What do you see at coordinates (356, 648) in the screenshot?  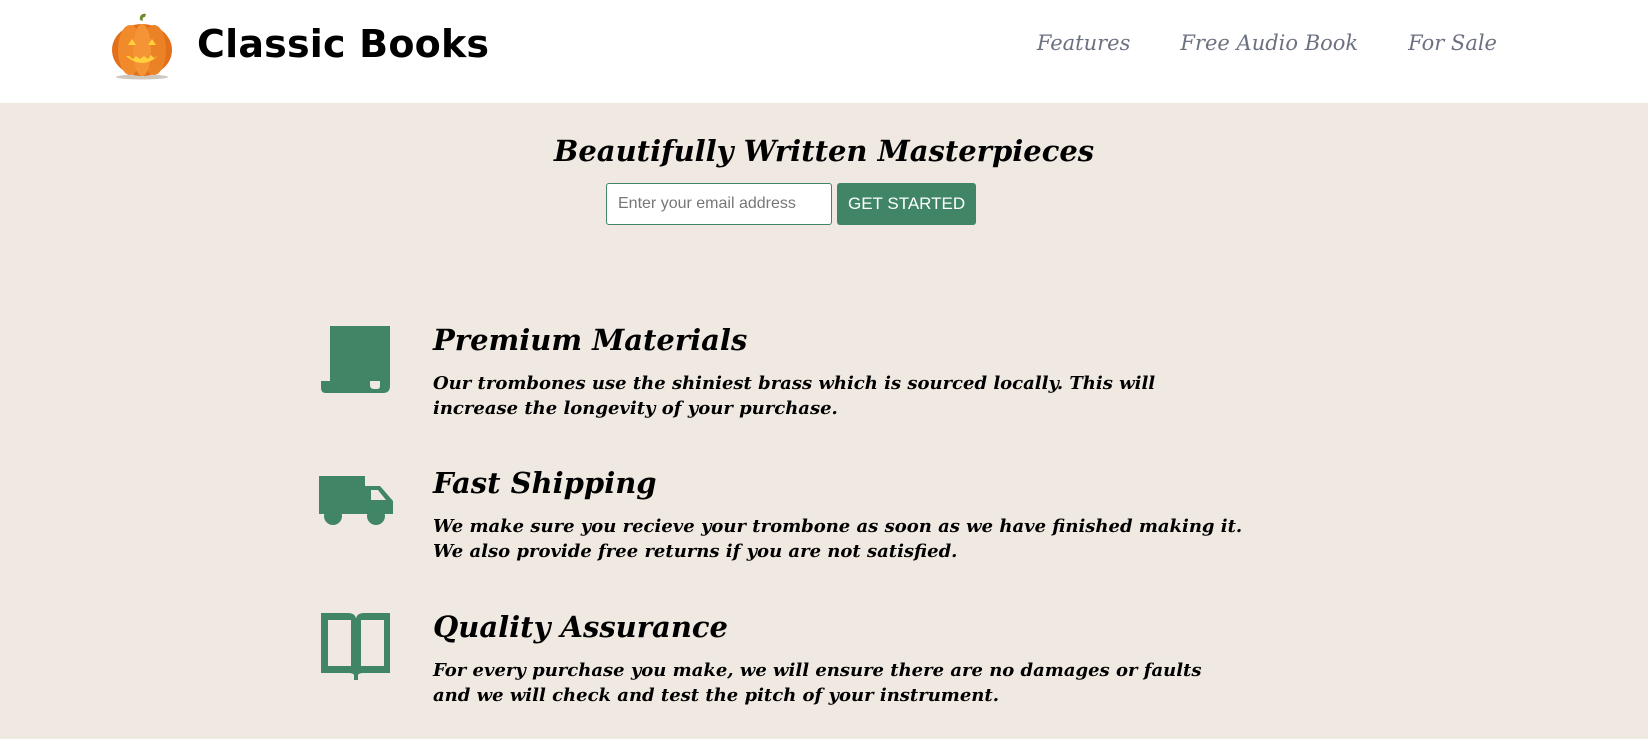 I see `open-book-icon` at bounding box center [356, 648].